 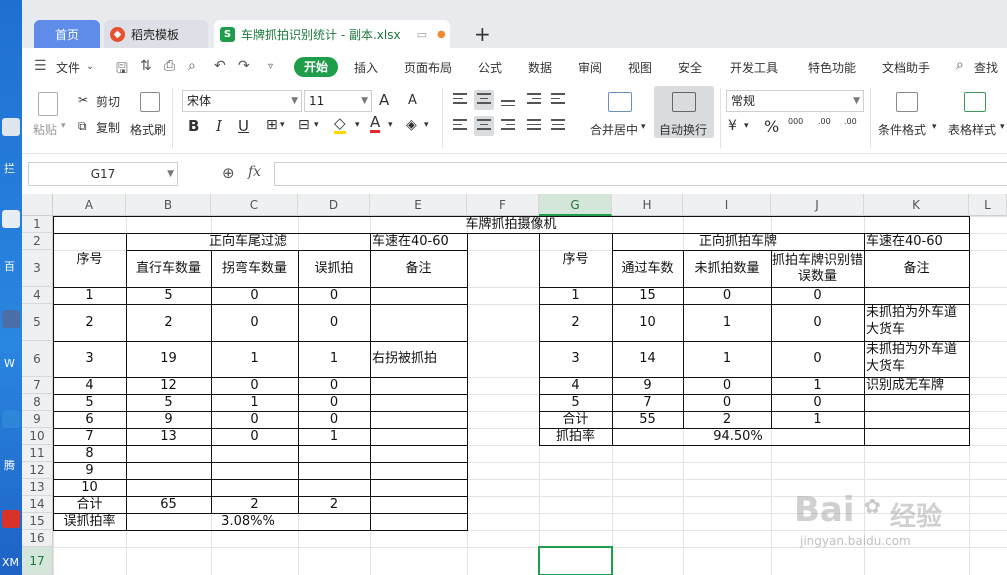 What do you see at coordinates (37, 241) in the screenshot?
I see `row-header-2: 2` at bounding box center [37, 241].